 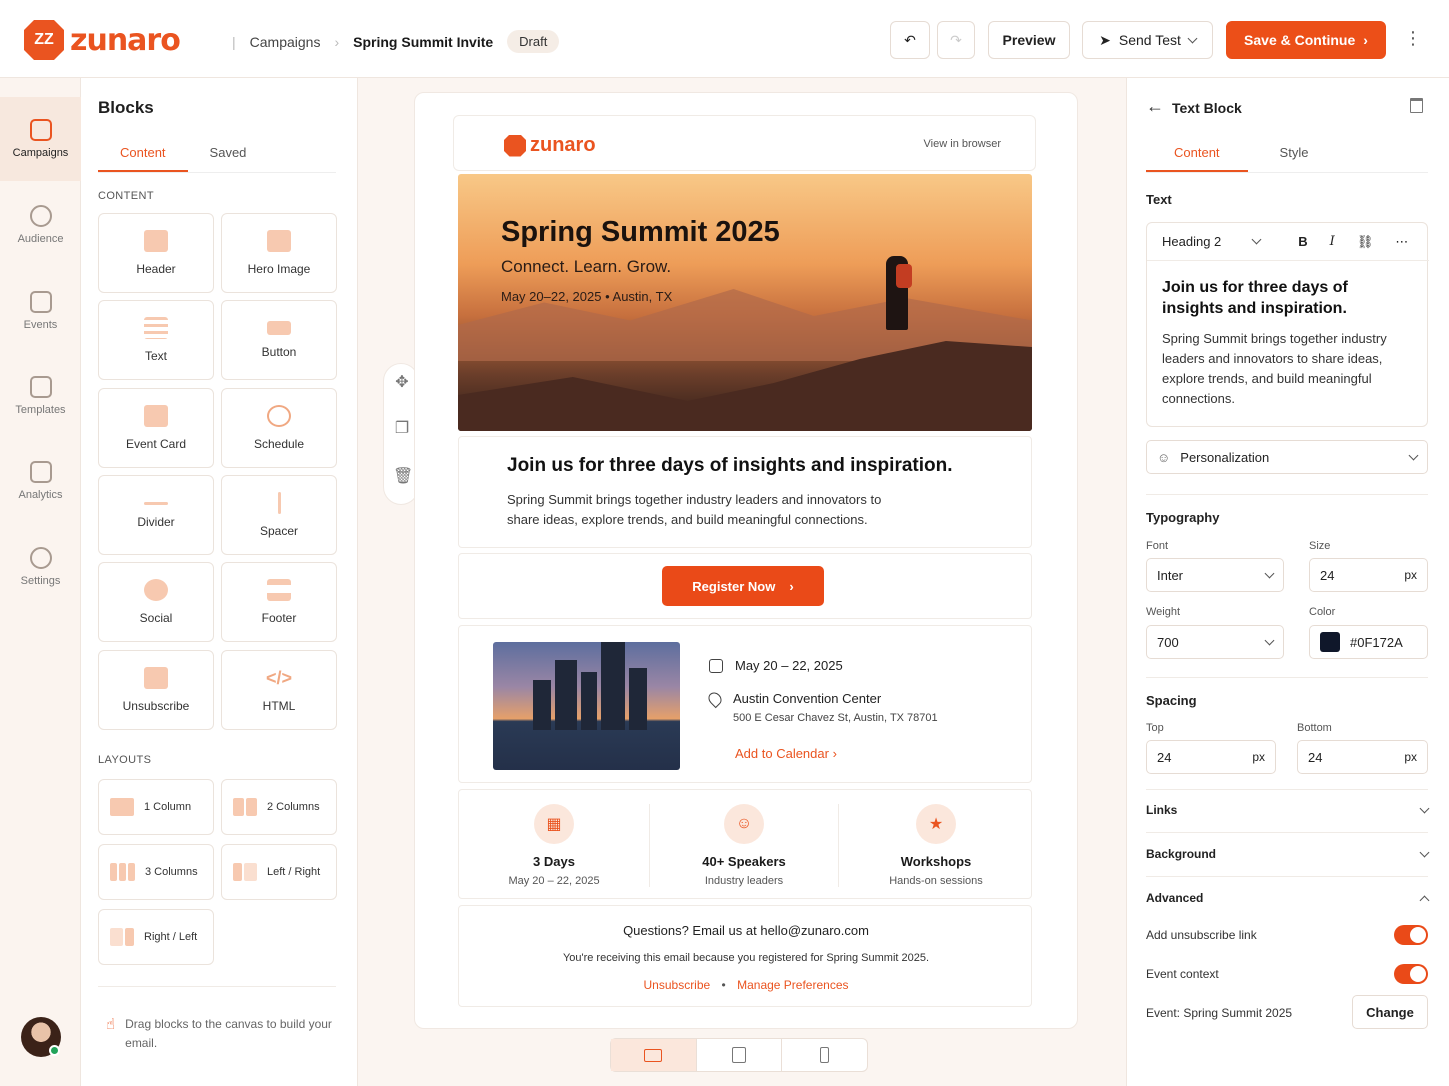 What do you see at coordinates (789, 665) in the screenshot?
I see `event-date: May 20 – 22, 2025` at bounding box center [789, 665].